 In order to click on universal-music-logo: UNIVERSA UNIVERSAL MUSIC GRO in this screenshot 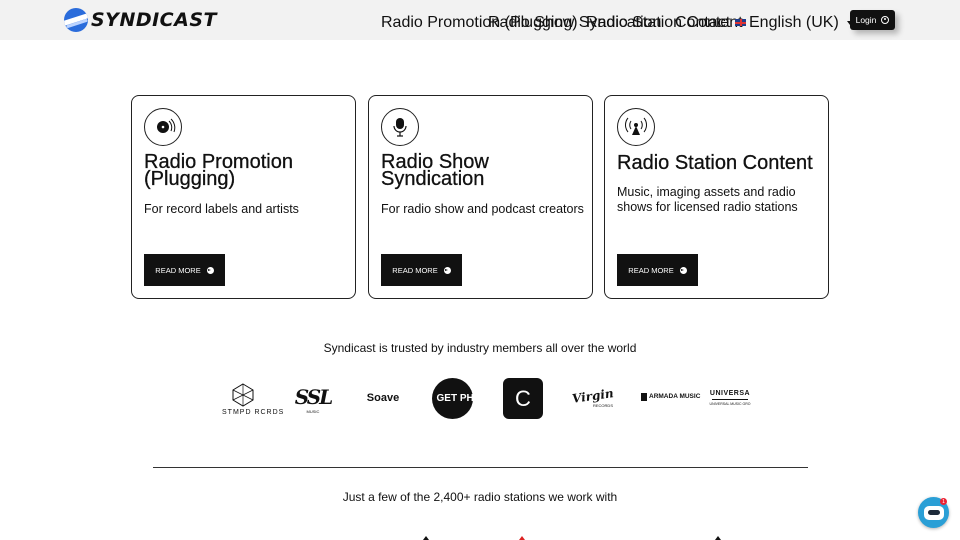, I will do `click(730, 398)`.